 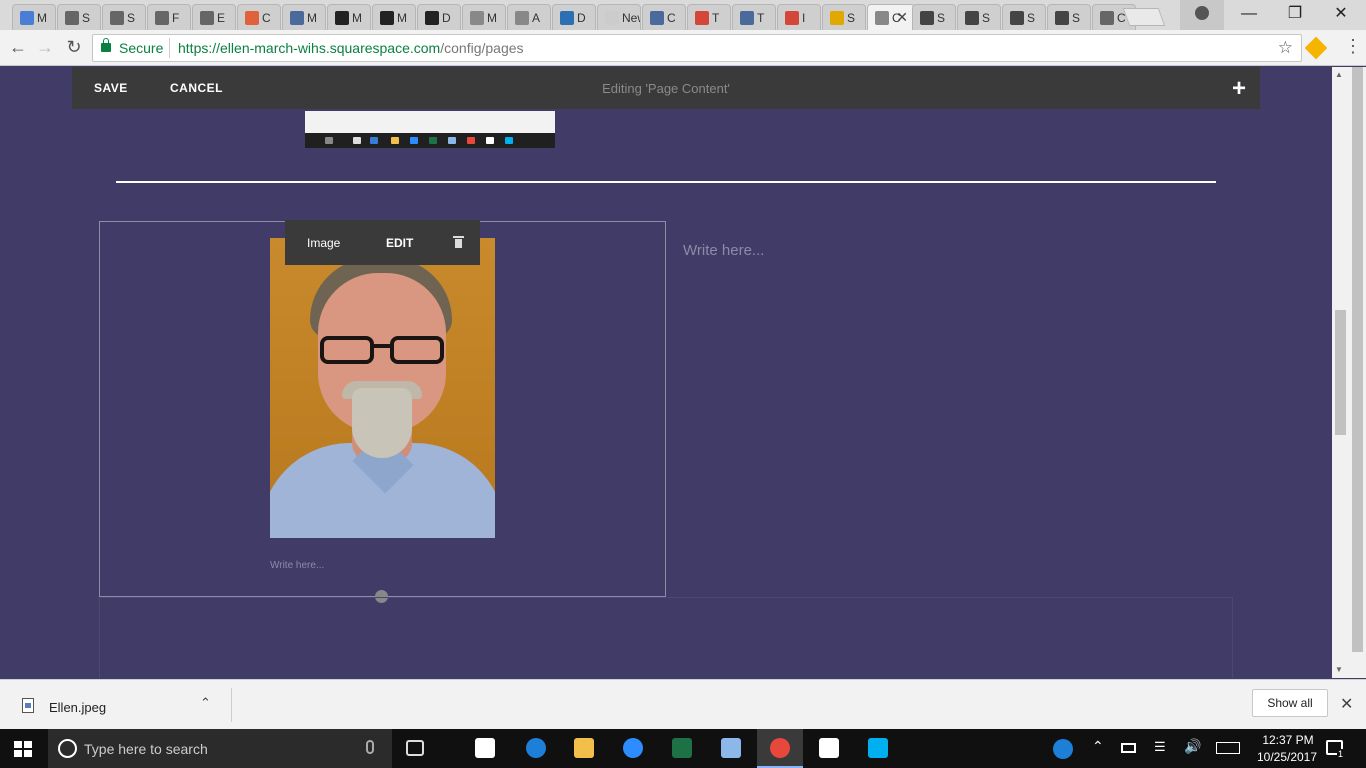 I want to click on bookmark-star-icon: ☆, so click(x=1285, y=48).